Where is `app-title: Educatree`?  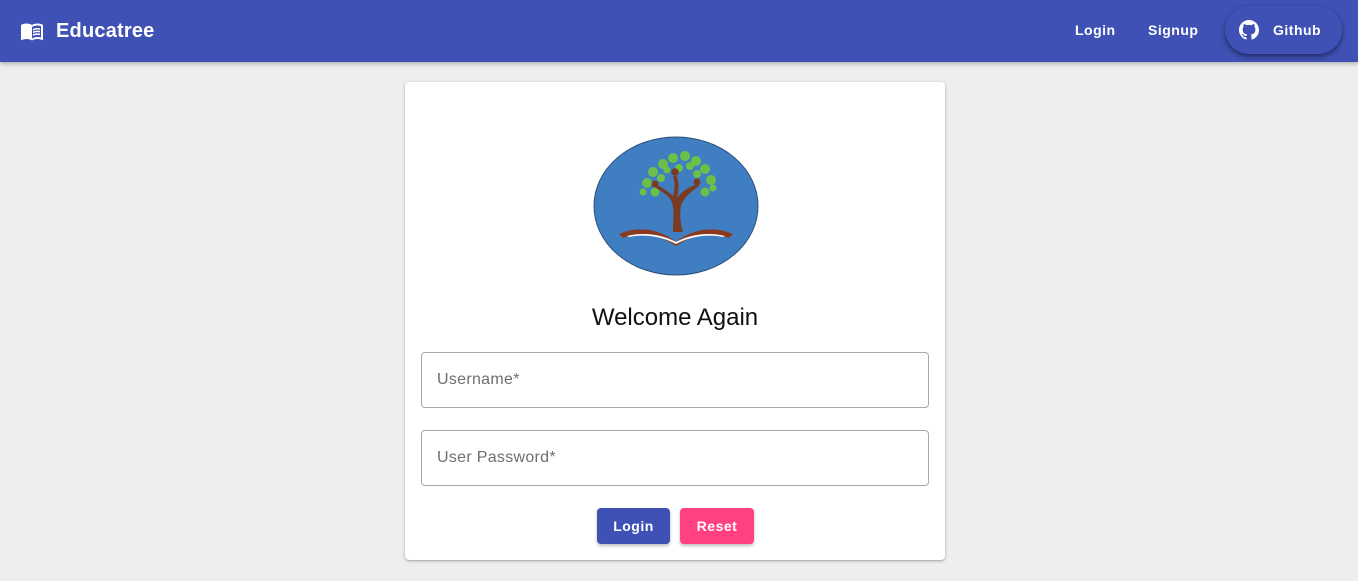 app-title: Educatree is located at coordinates (105, 30).